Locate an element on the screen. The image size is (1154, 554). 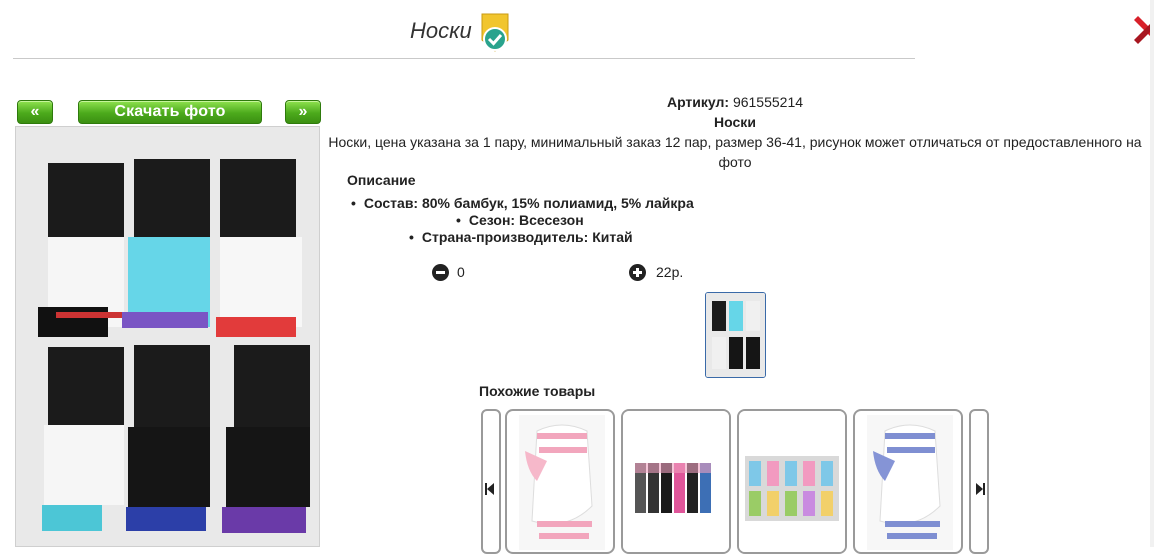
arrow-left-icon is located at coordinates (489, 489).